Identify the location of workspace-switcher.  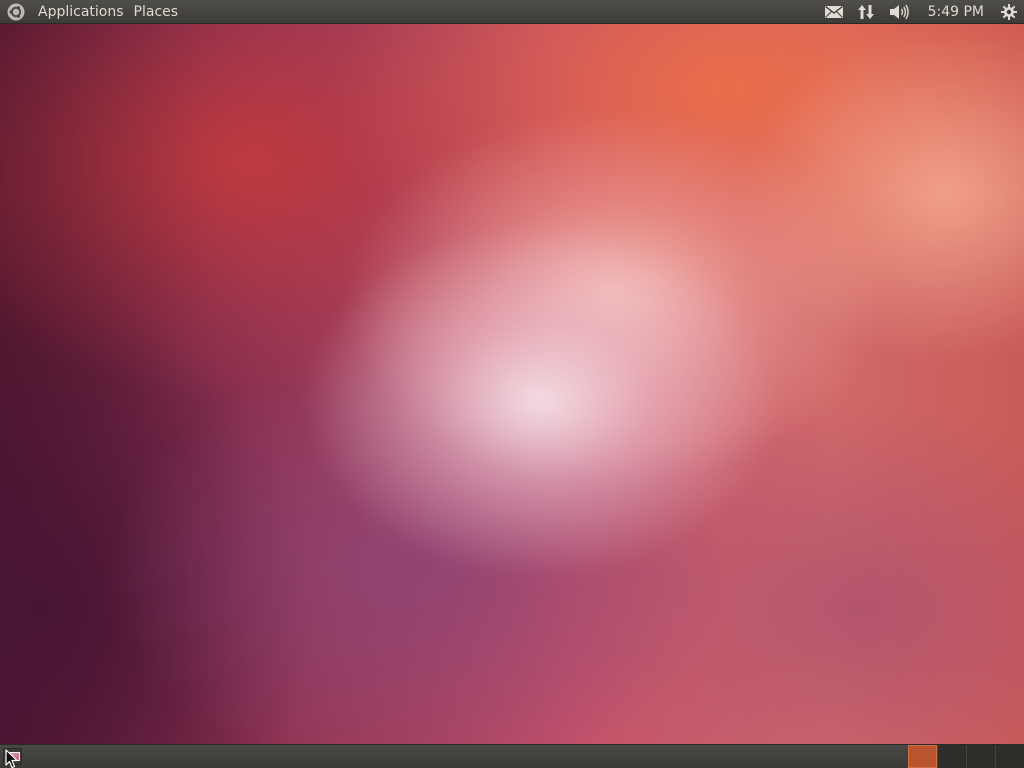
(966, 756).